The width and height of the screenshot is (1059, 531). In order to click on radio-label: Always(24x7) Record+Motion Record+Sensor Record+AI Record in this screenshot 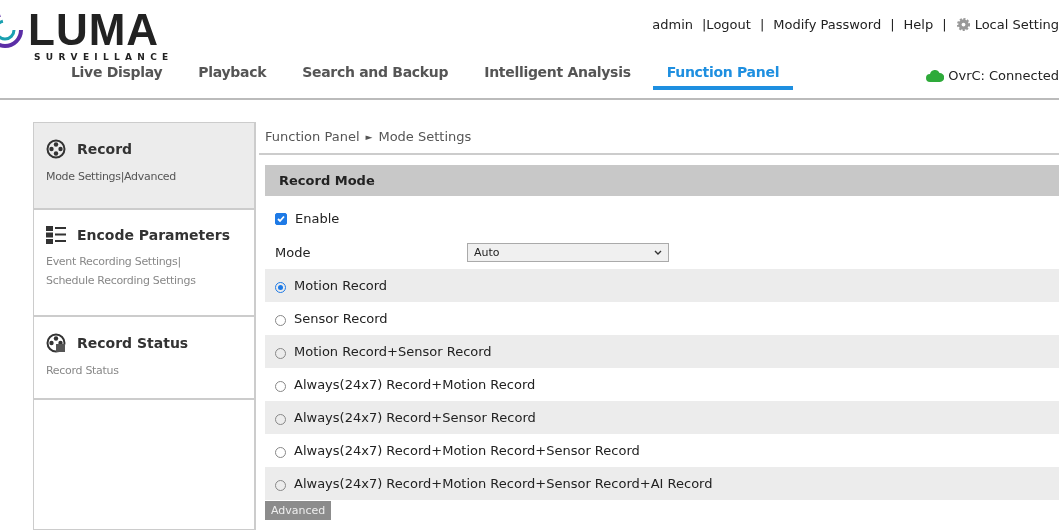, I will do `click(503, 483)`.